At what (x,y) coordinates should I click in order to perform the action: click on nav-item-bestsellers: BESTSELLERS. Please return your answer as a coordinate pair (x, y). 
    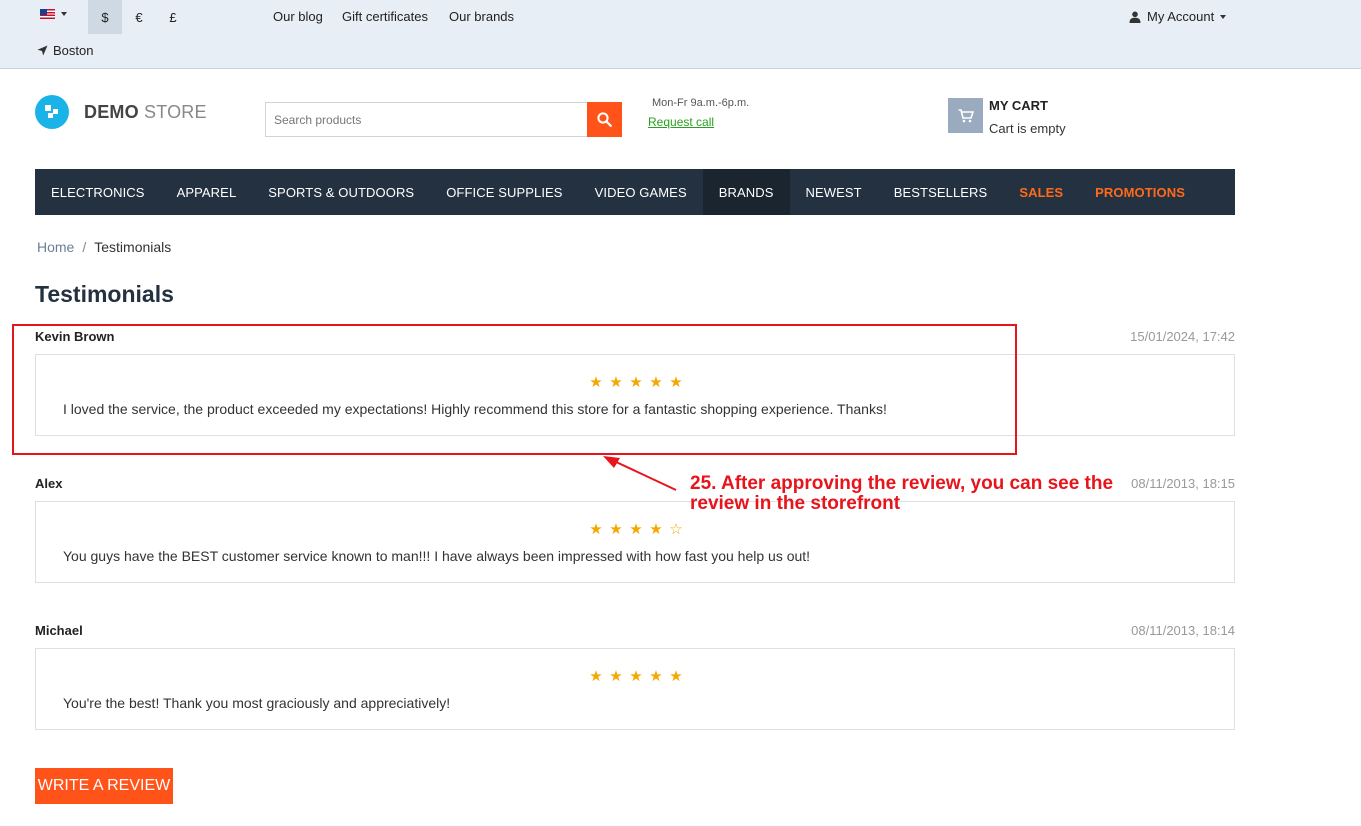
    Looking at the image, I should click on (941, 192).